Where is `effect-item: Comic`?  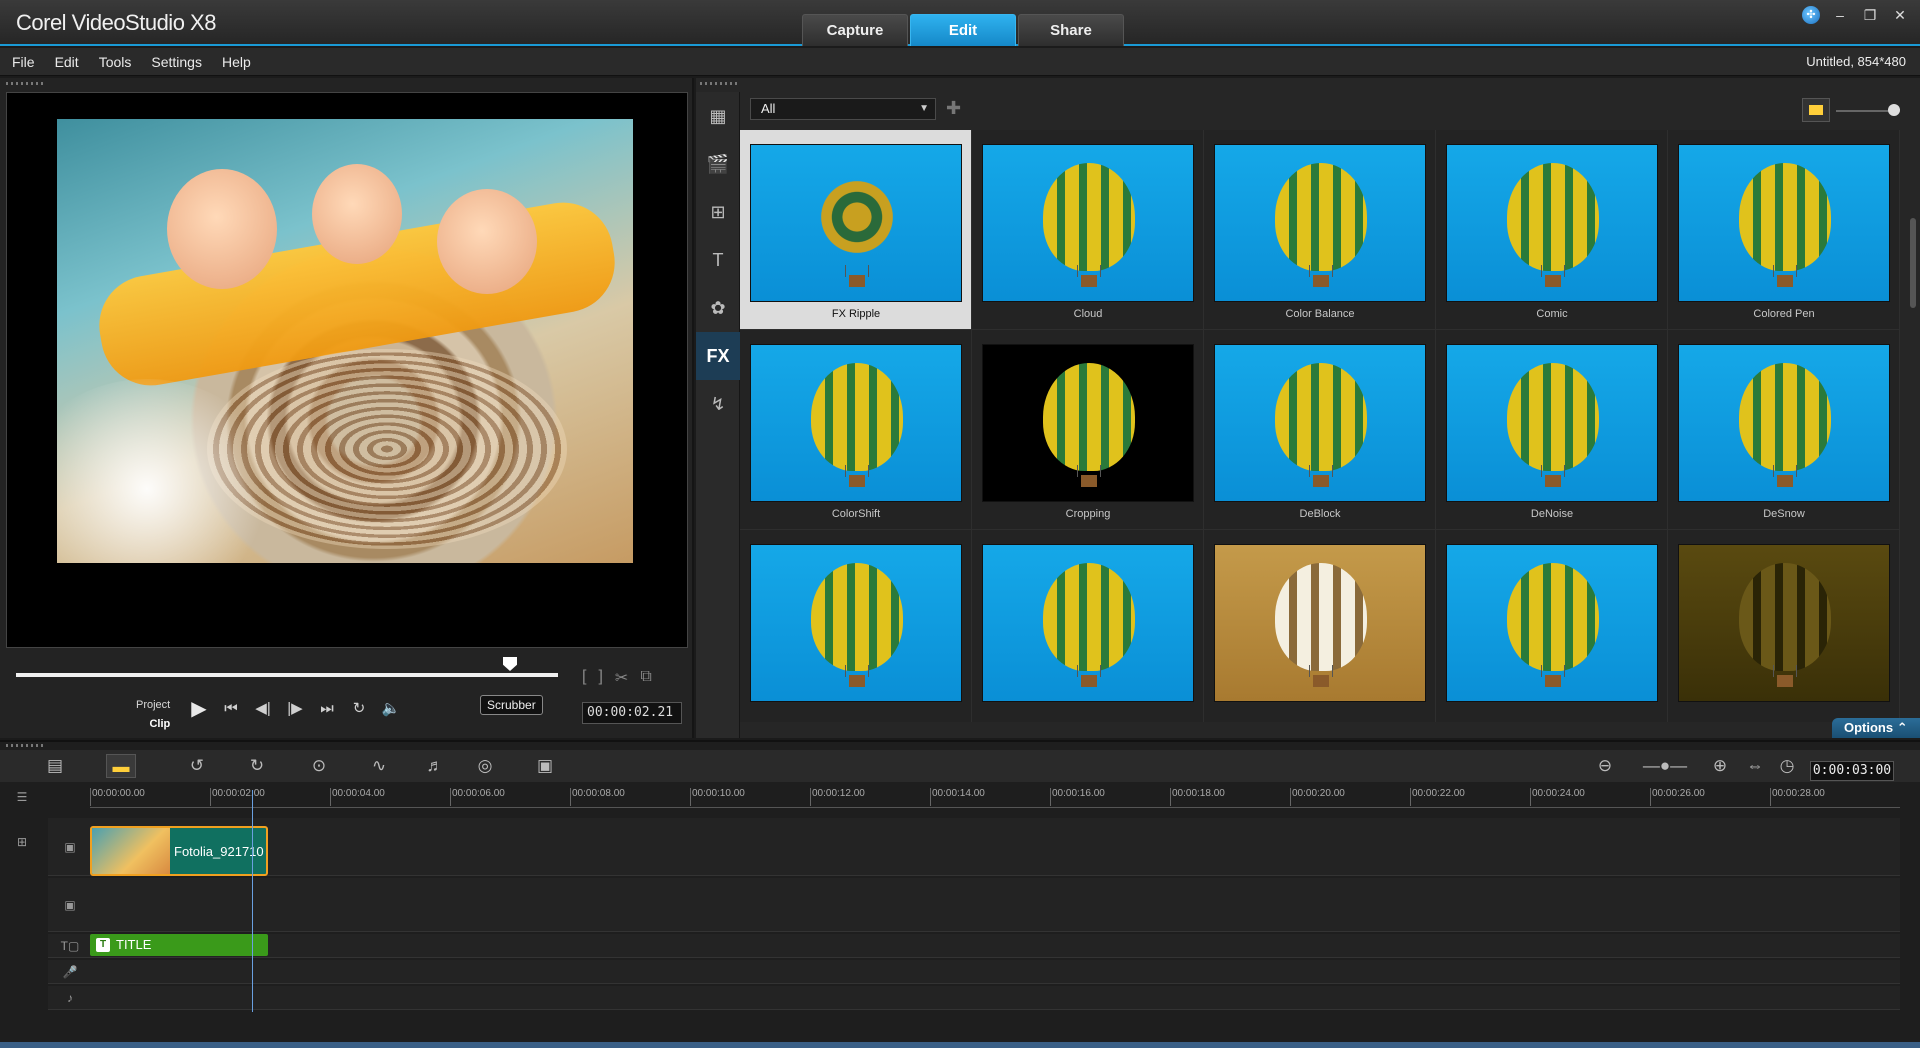
effect-item: Comic is located at coordinates (1552, 230).